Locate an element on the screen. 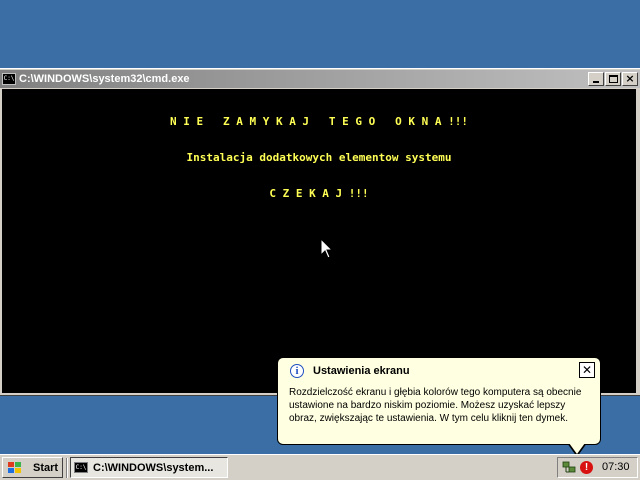 This screenshot has width=640, height=480. maximize-icon is located at coordinates (613, 79).